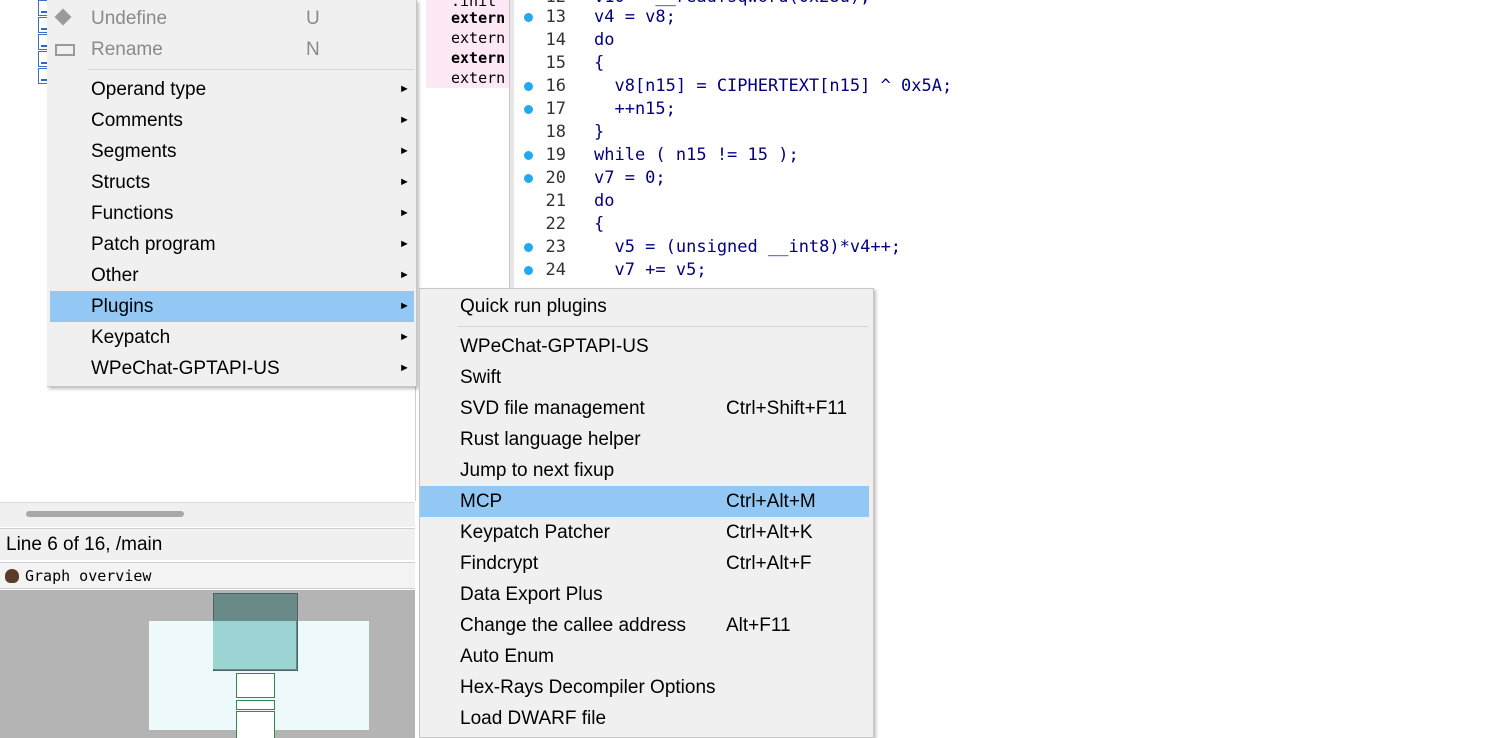 This screenshot has width=1508, height=738. I want to click on code-line: 14 do, so click(816, 40).